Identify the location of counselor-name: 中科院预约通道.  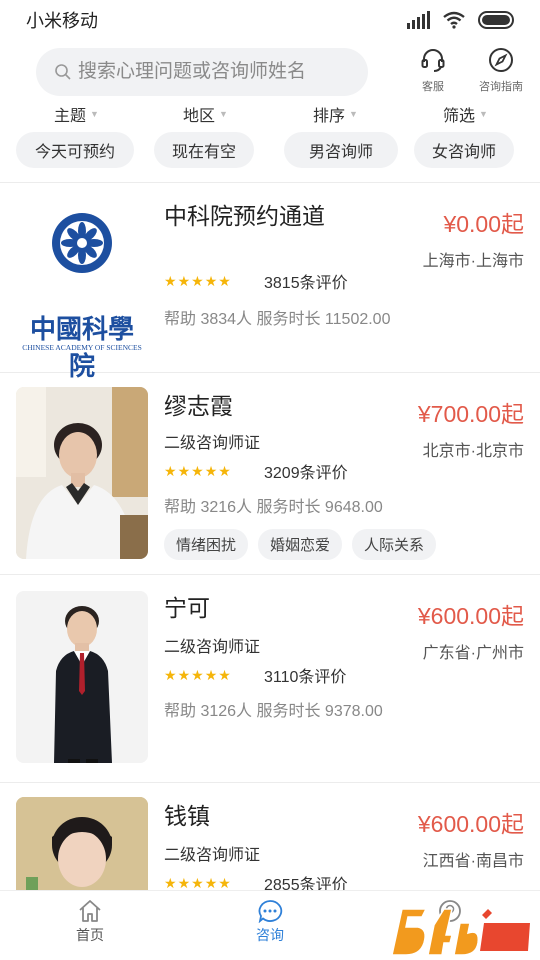
(244, 216).